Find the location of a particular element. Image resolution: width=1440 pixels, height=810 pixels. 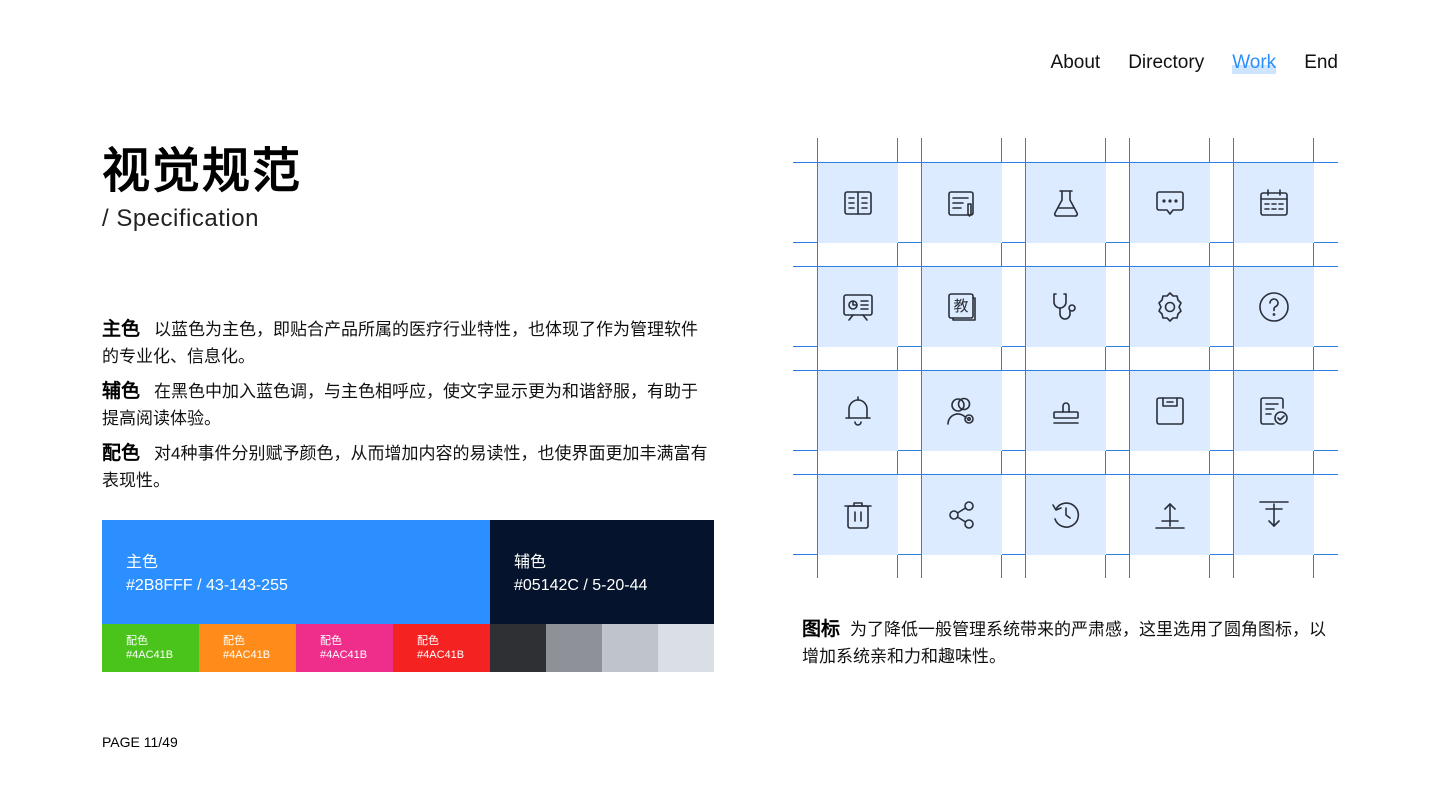

flask-icon is located at coordinates (1066, 203).